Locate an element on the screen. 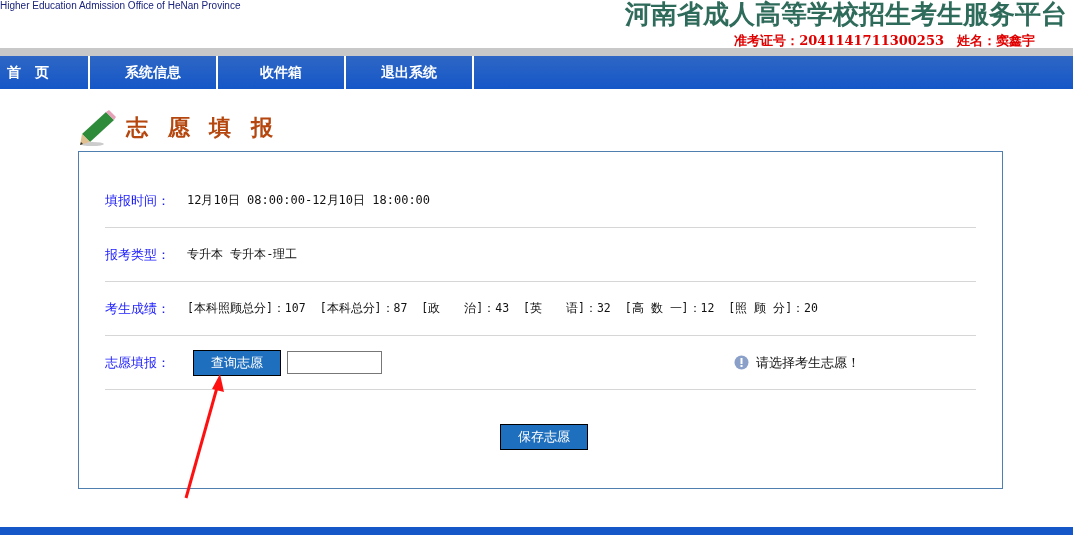 Image resolution: width=1073 pixels, height=535 pixels. score-item: [英 语]：32 is located at coordinates (567, 308).